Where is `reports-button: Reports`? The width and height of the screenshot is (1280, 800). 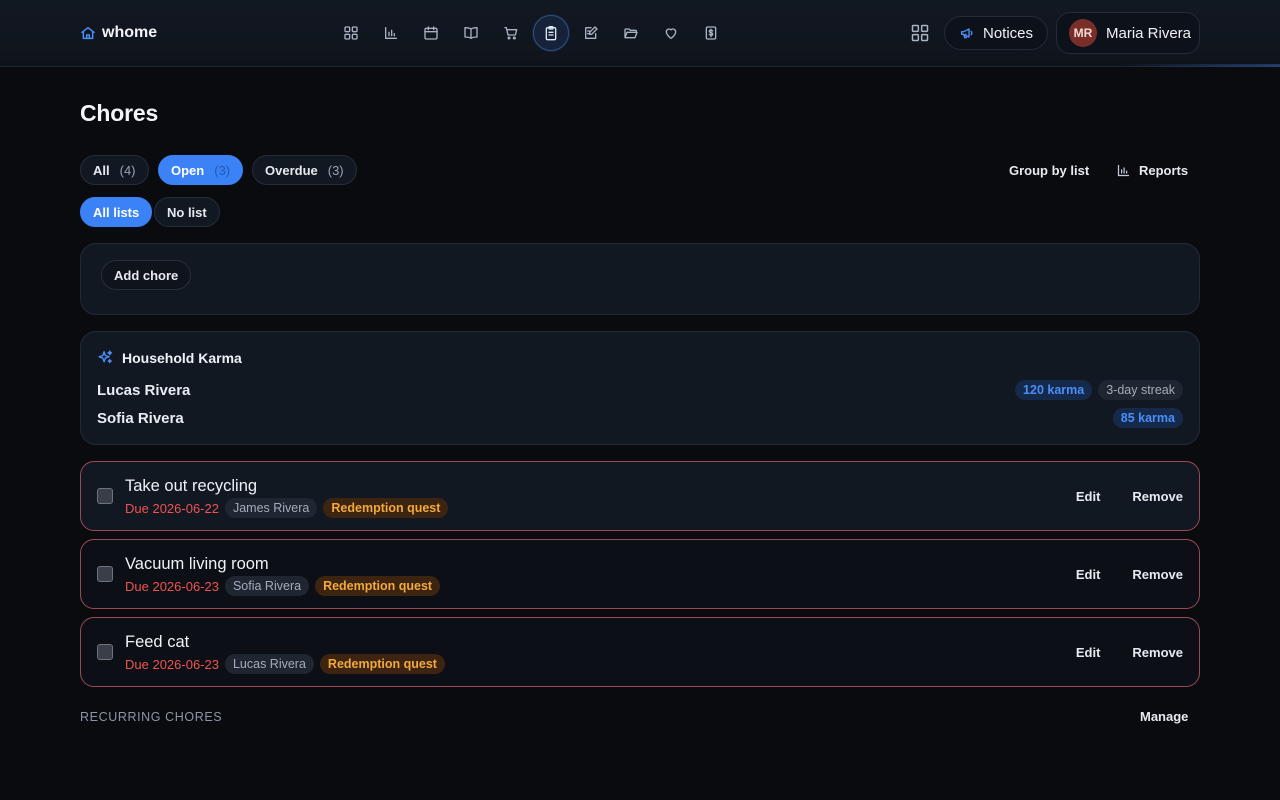
reports-button: Reports is located at coordinates (1152, 170).